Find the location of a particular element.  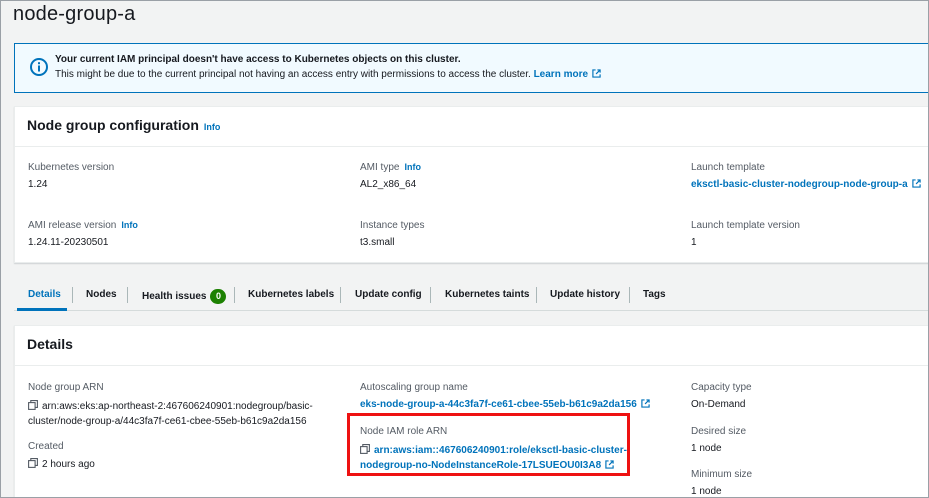

tab-update-history: Update history is located at coordinates (585, 294).